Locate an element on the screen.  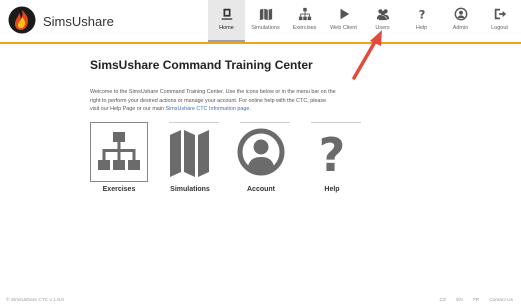
tile-label-exercises: Exercises is located at coordinates (119, 189).